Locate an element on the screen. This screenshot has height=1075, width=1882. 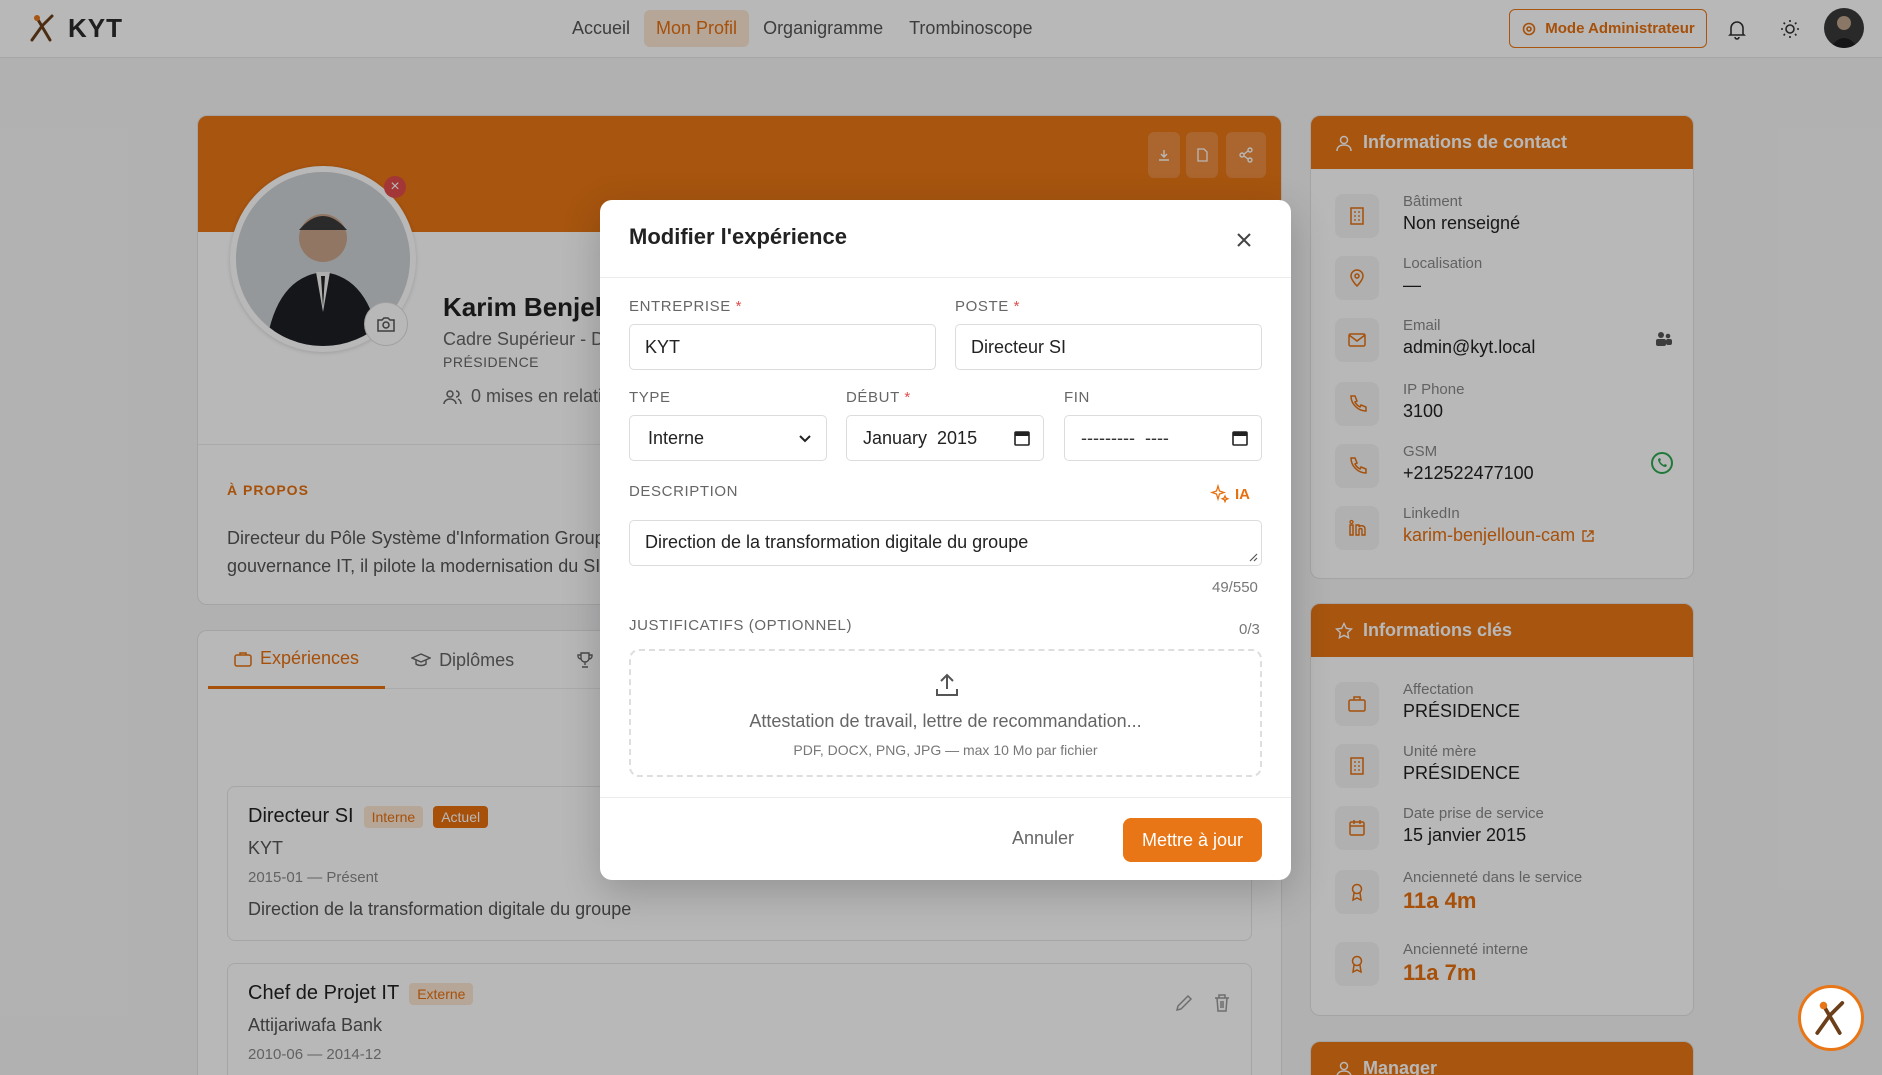
assistant-fab is located at coordinates (1831, 1018).